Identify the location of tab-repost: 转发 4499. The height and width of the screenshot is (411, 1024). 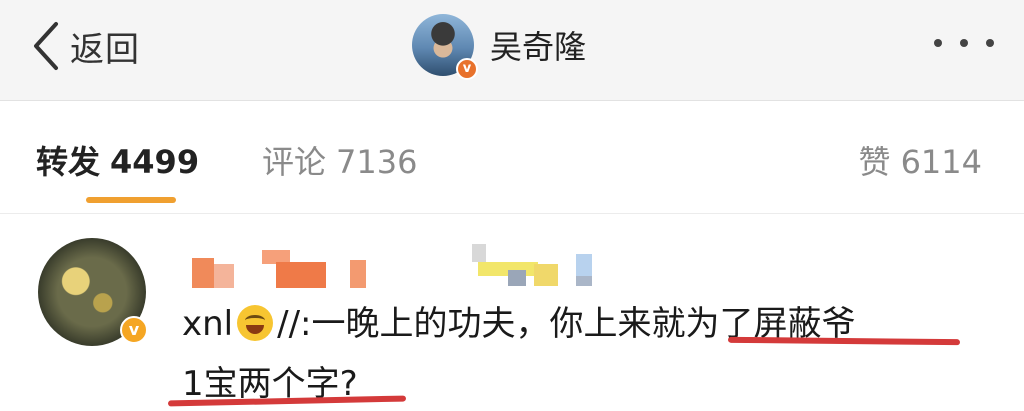
(117, 160).